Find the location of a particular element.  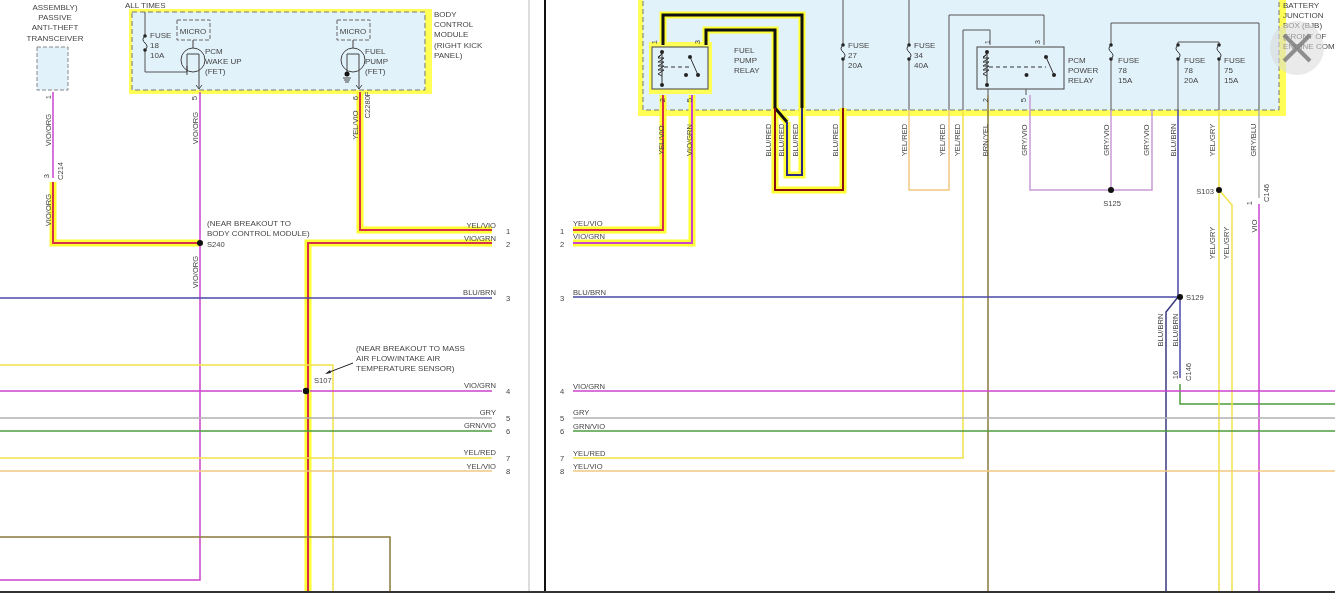

relay-drawing is located at coordinates (680, 68).